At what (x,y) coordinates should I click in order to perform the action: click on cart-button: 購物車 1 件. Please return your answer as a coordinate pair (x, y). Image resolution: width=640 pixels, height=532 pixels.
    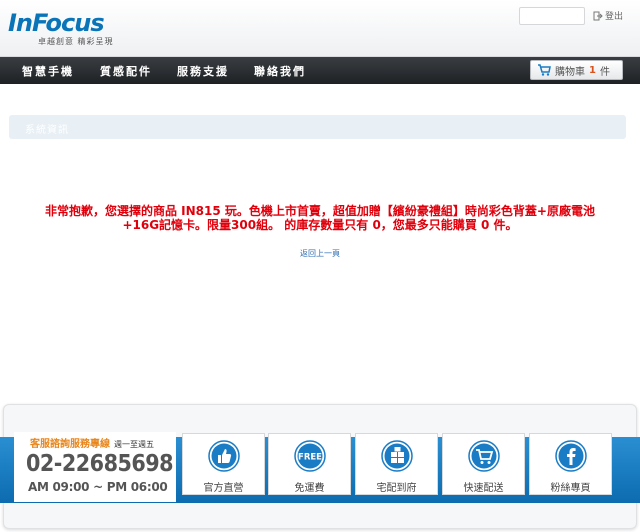
    Looking at the image, I should click on (576, 70).